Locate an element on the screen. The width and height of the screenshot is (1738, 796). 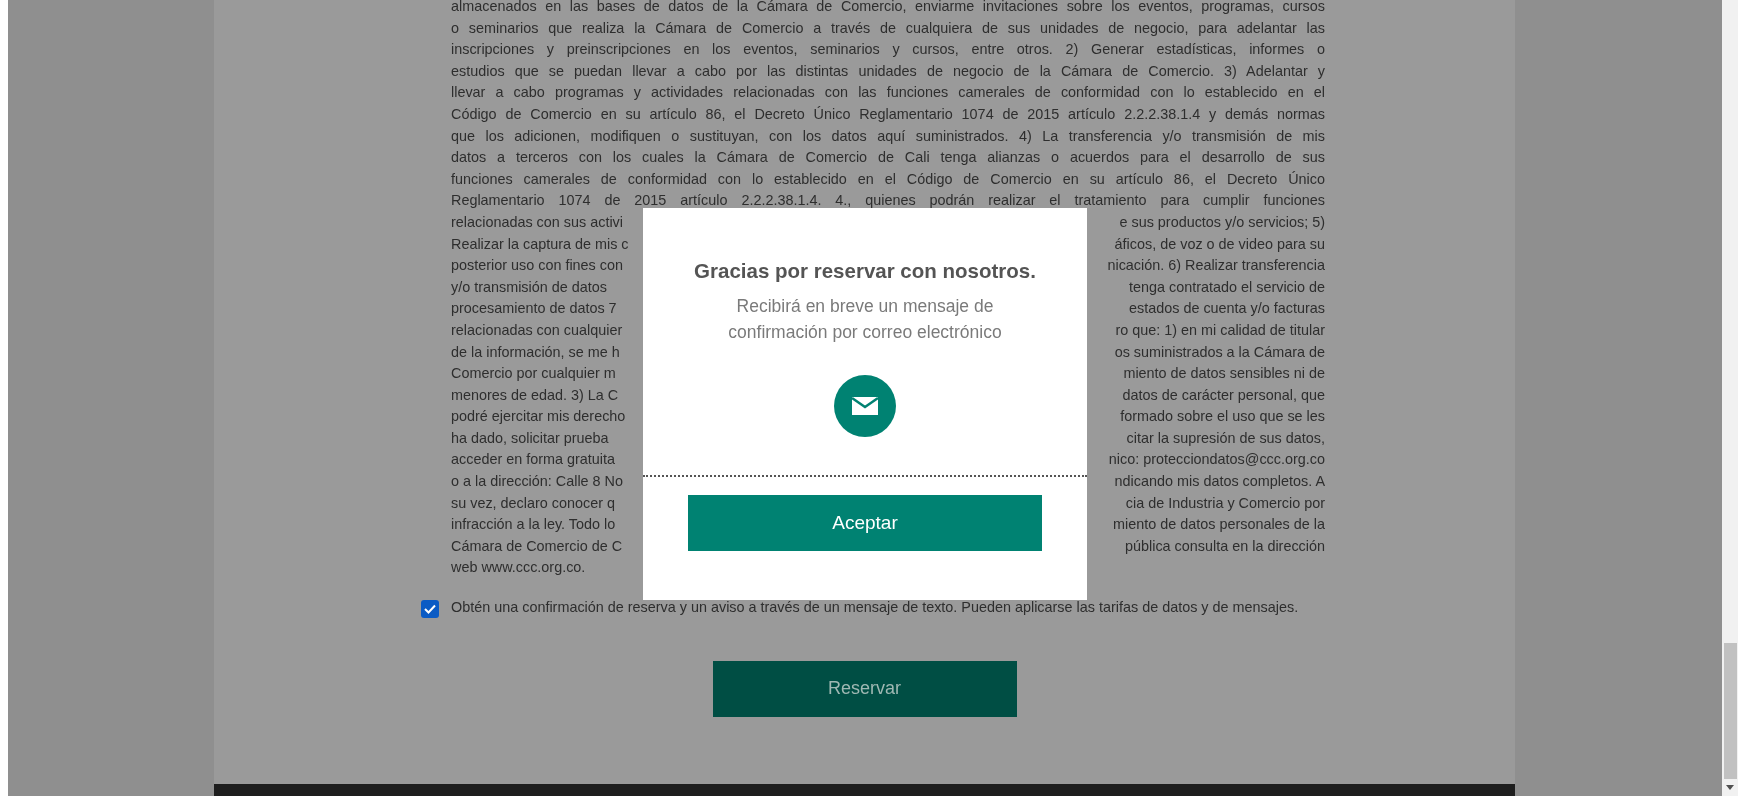
terms-text-line: áficos, de voz o de video para su is located at coordinates (1219, 244).